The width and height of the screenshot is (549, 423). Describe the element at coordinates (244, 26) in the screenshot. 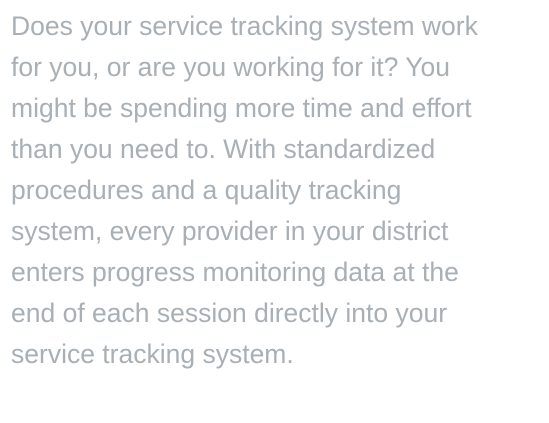

I see `paragraph-line: Does your service tracking system work` at that location.